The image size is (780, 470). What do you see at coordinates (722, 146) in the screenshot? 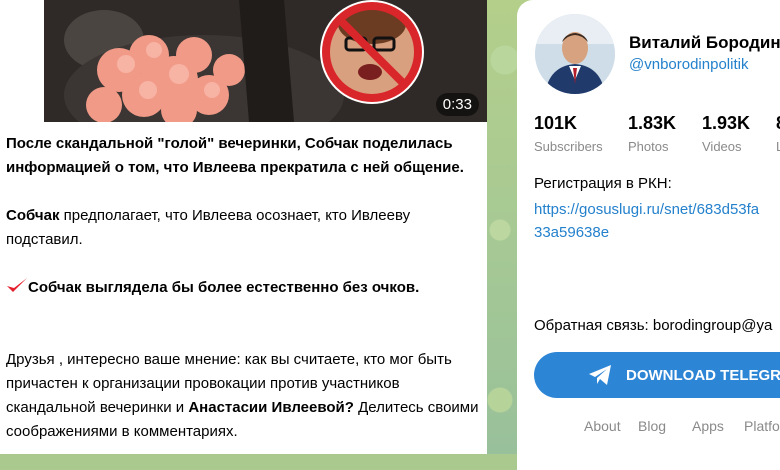
I see `stat-label: Videos` at bounding box center [722, 146].